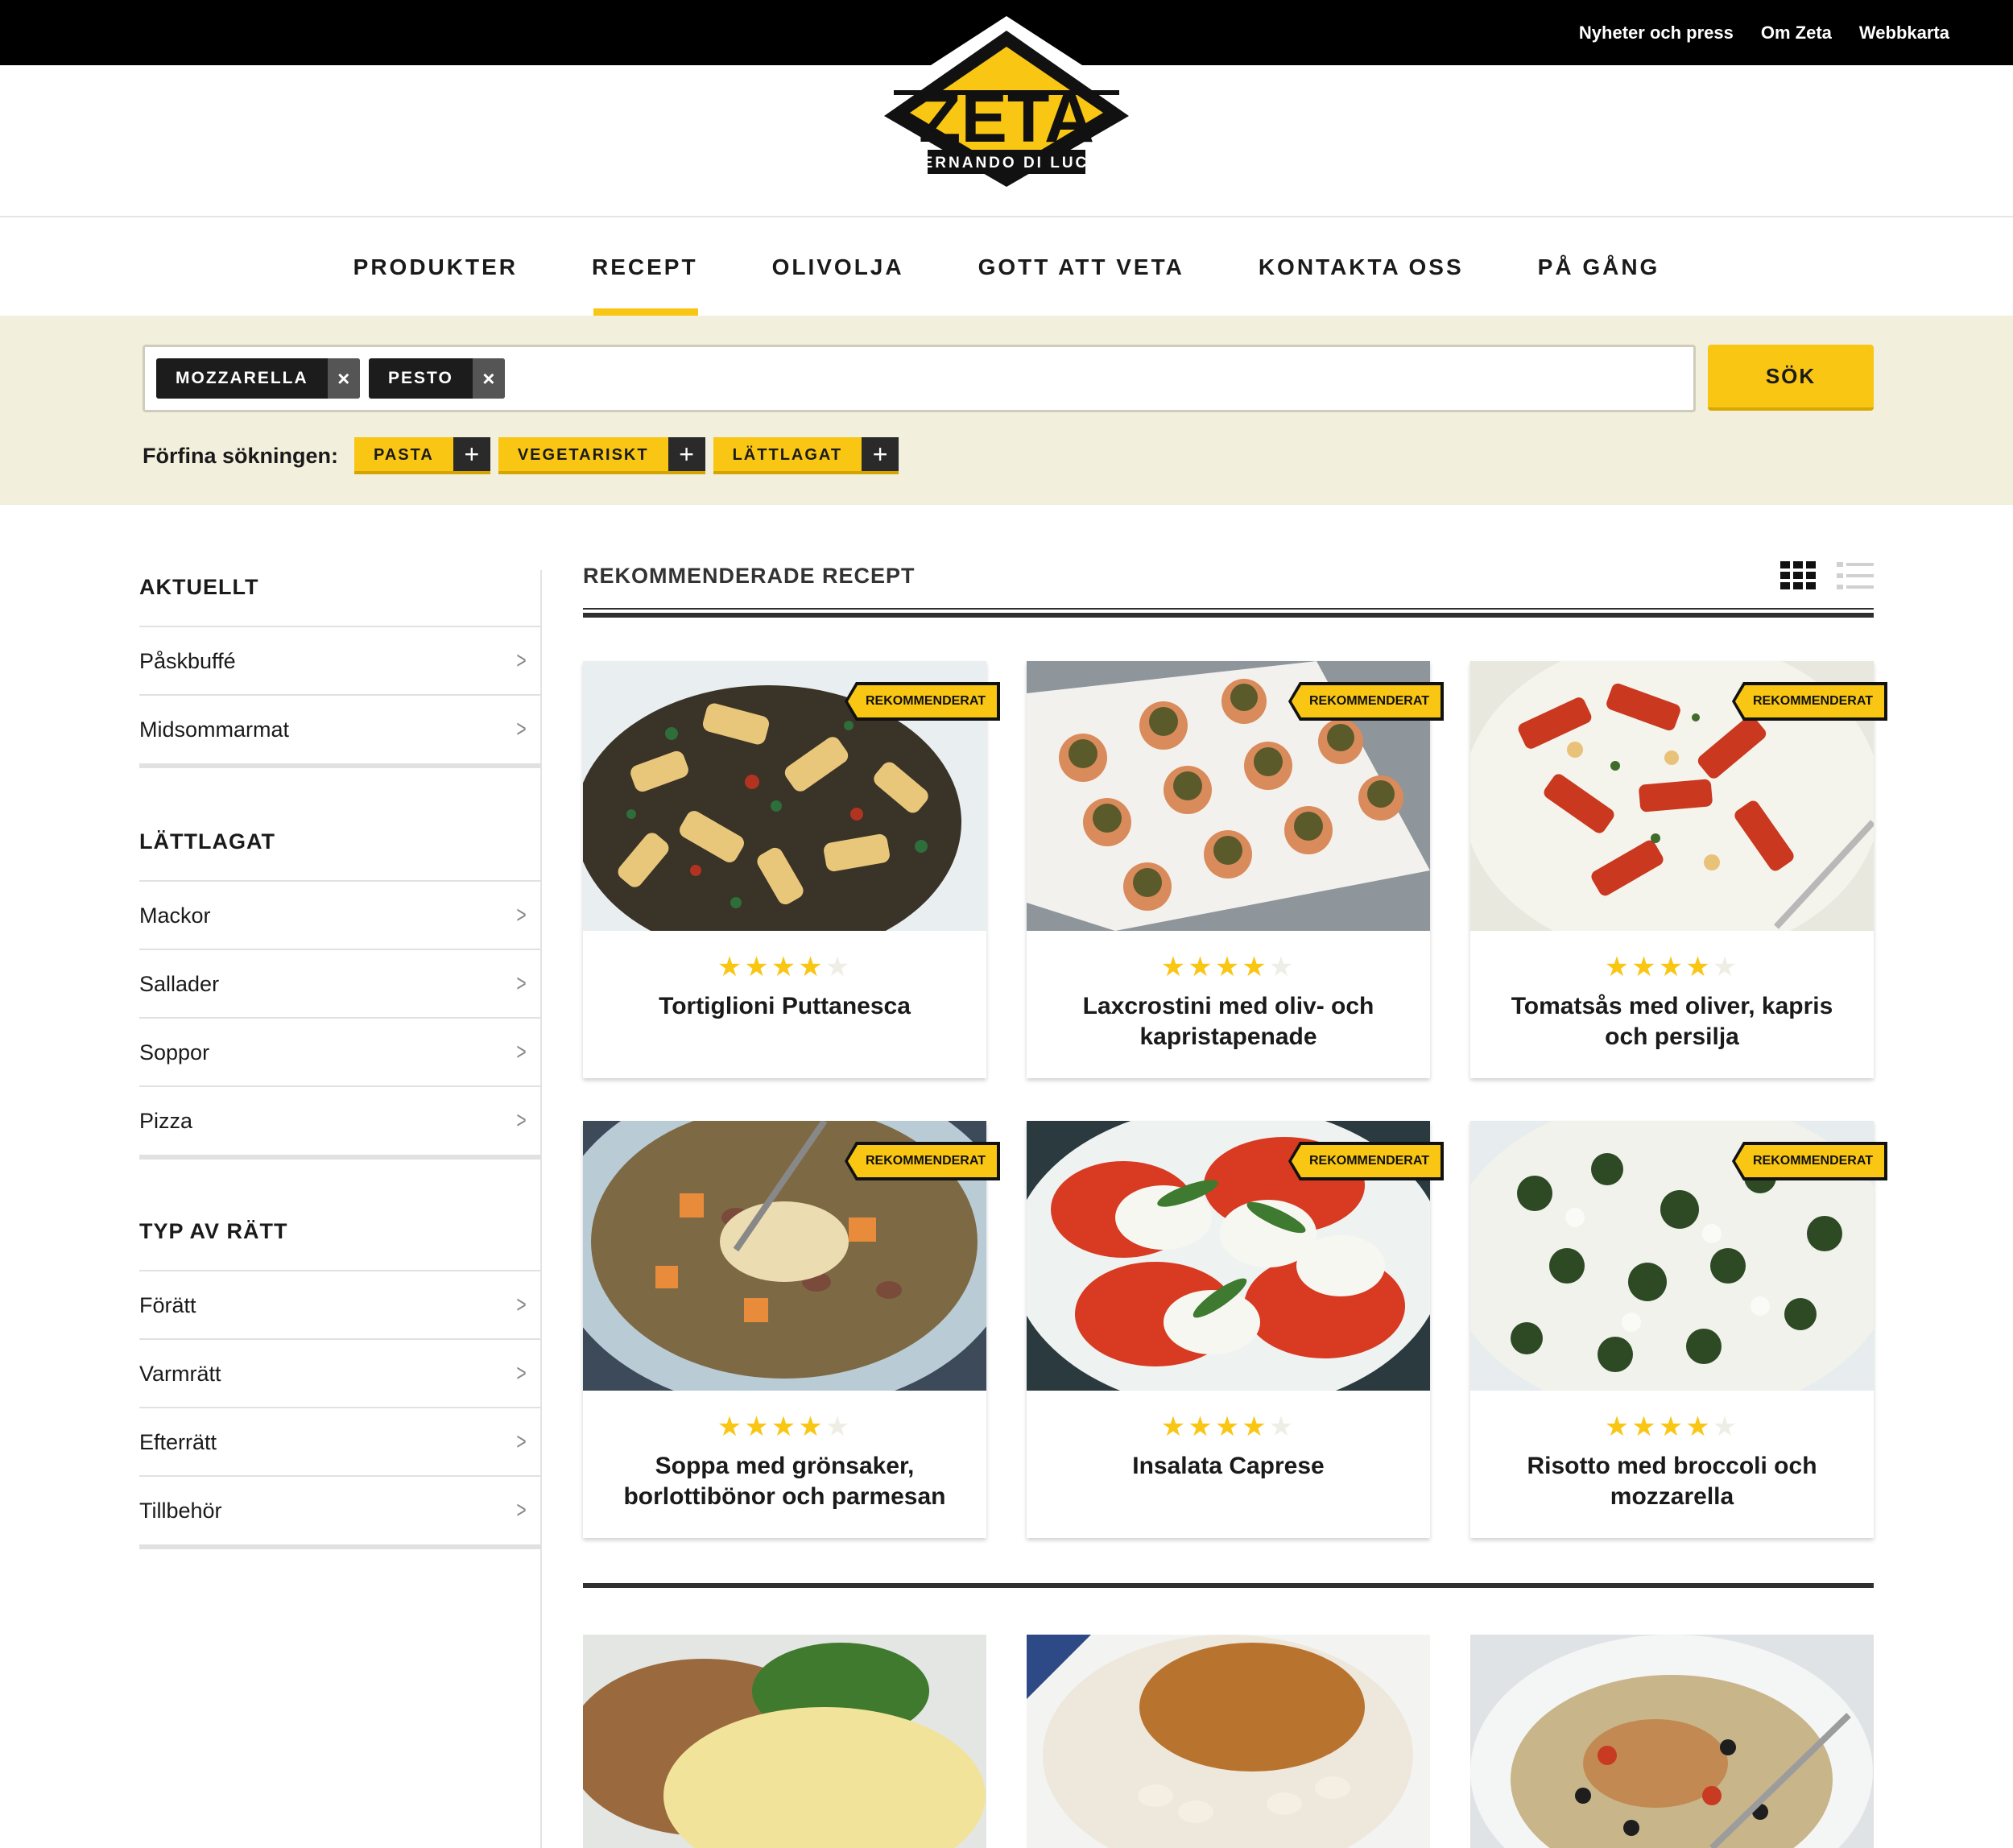 The height and width of the screenshot is (1848, 2013). Describe the element at coordinates (838, 267) in the screenshot. I see `nav-item-olivolja: OLIVOLJA` at that location.